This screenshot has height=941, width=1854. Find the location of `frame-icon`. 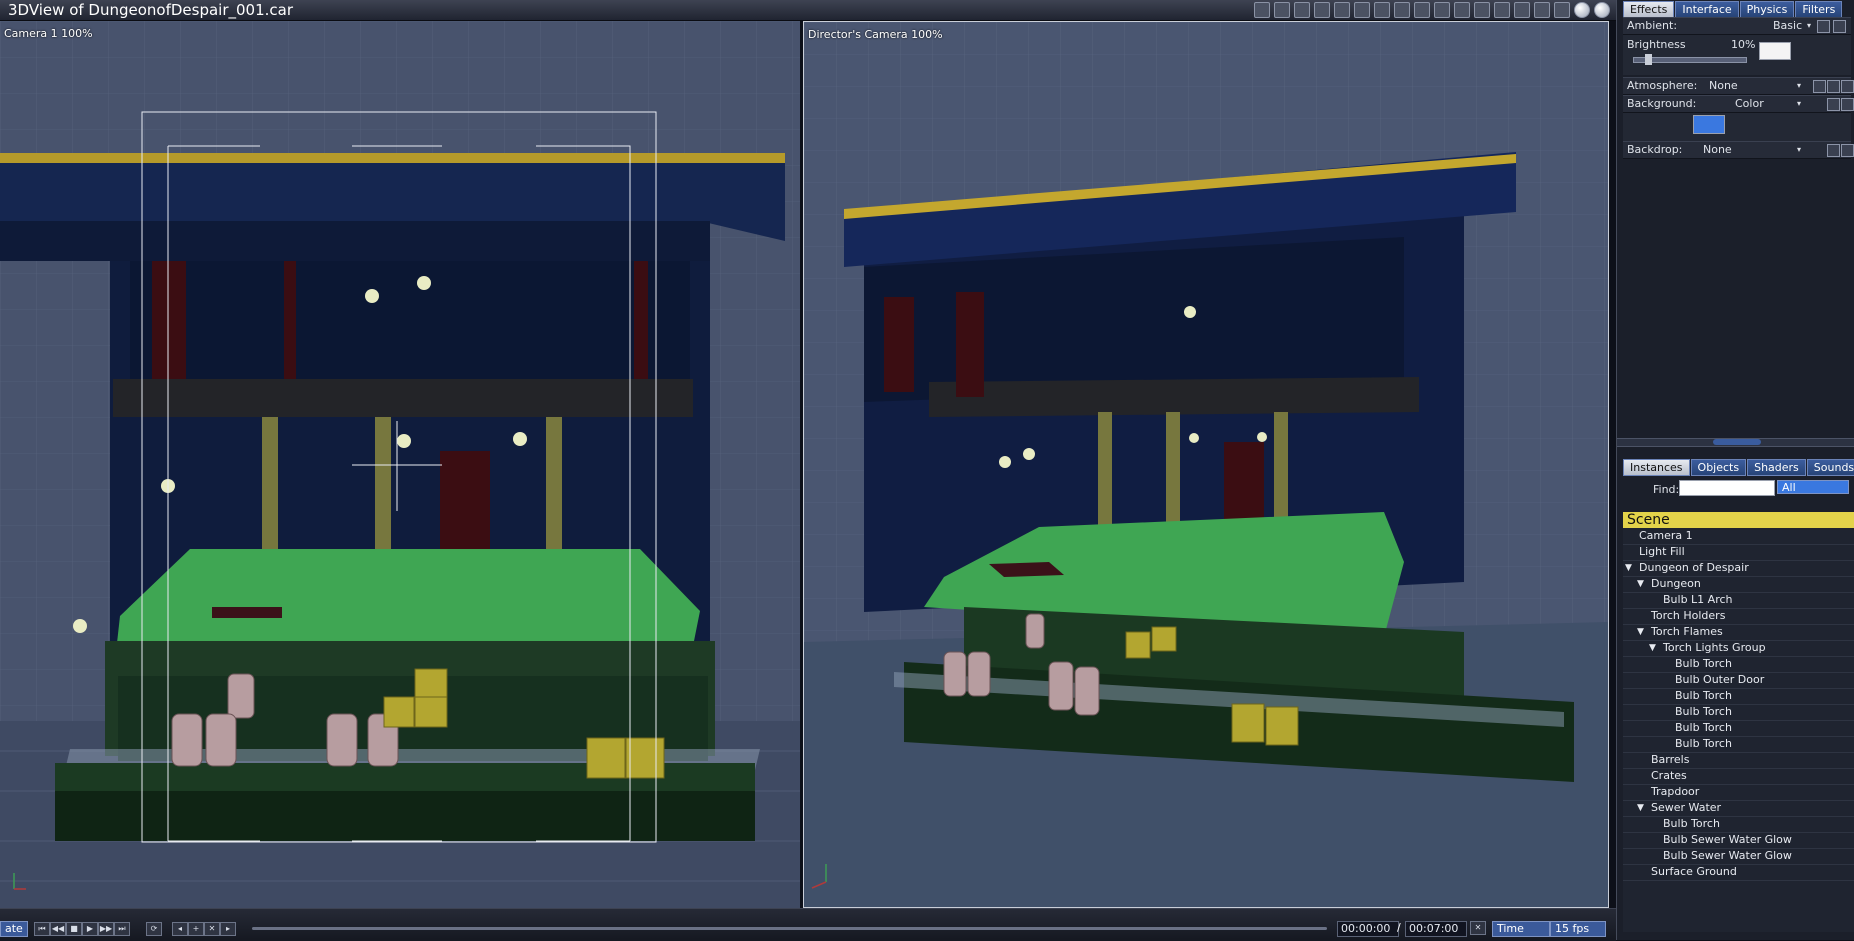

frame-icon is located at coordinates (1322, 10).